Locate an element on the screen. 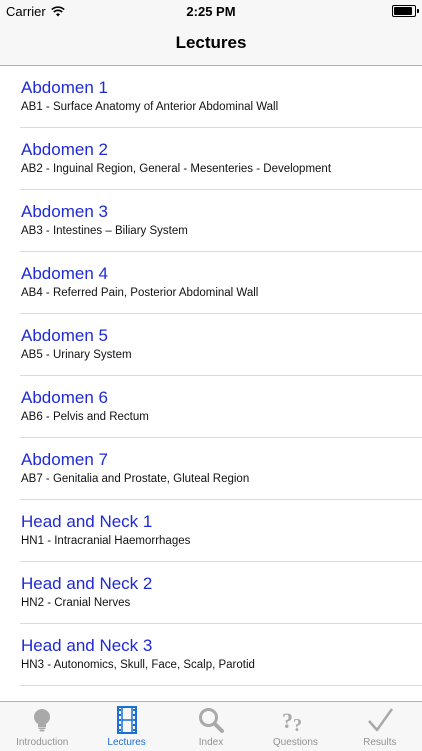 The width and height of the screenshot is (422, 751). tab-lectures: Lectures is located at coordinates (126, 726).